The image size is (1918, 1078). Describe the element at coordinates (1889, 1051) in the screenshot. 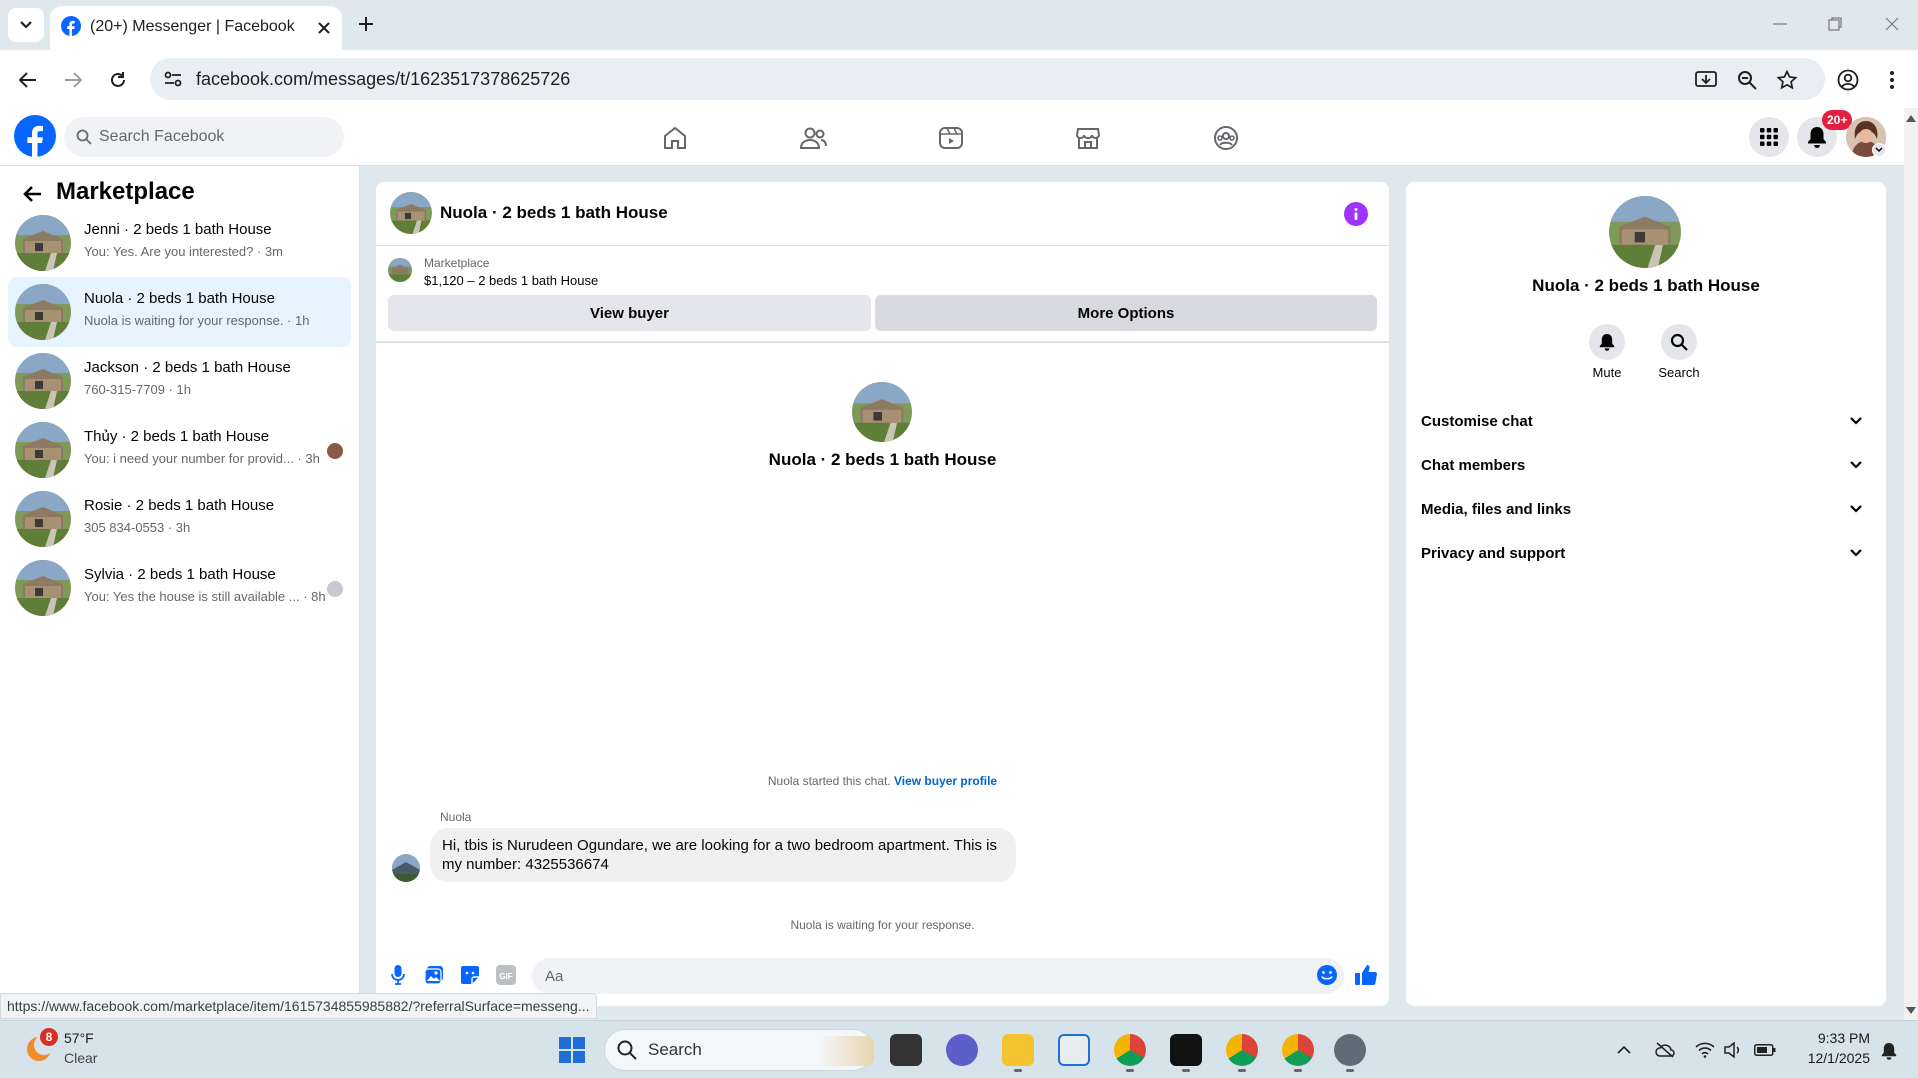

I see `notification-center-bell-icon` at that location.